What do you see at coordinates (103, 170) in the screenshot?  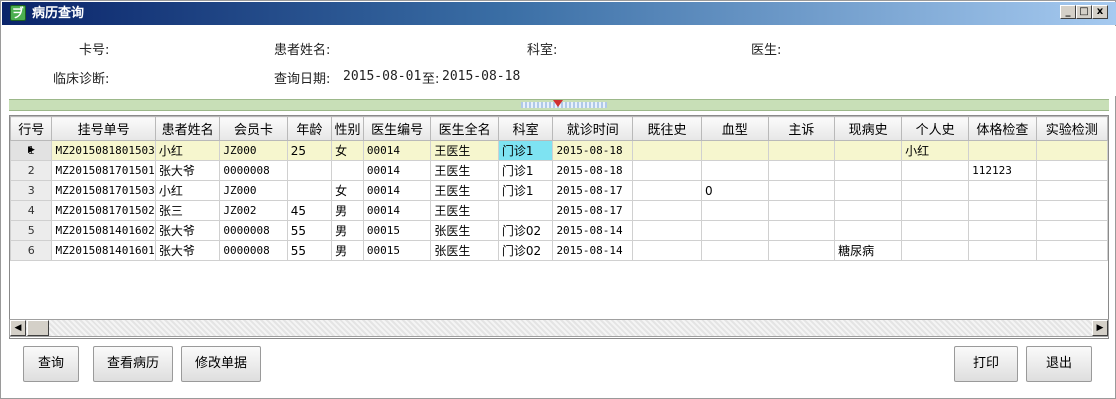 I see `cell-reg-number: MZ2015081701501` at bounding box center [103, 170].